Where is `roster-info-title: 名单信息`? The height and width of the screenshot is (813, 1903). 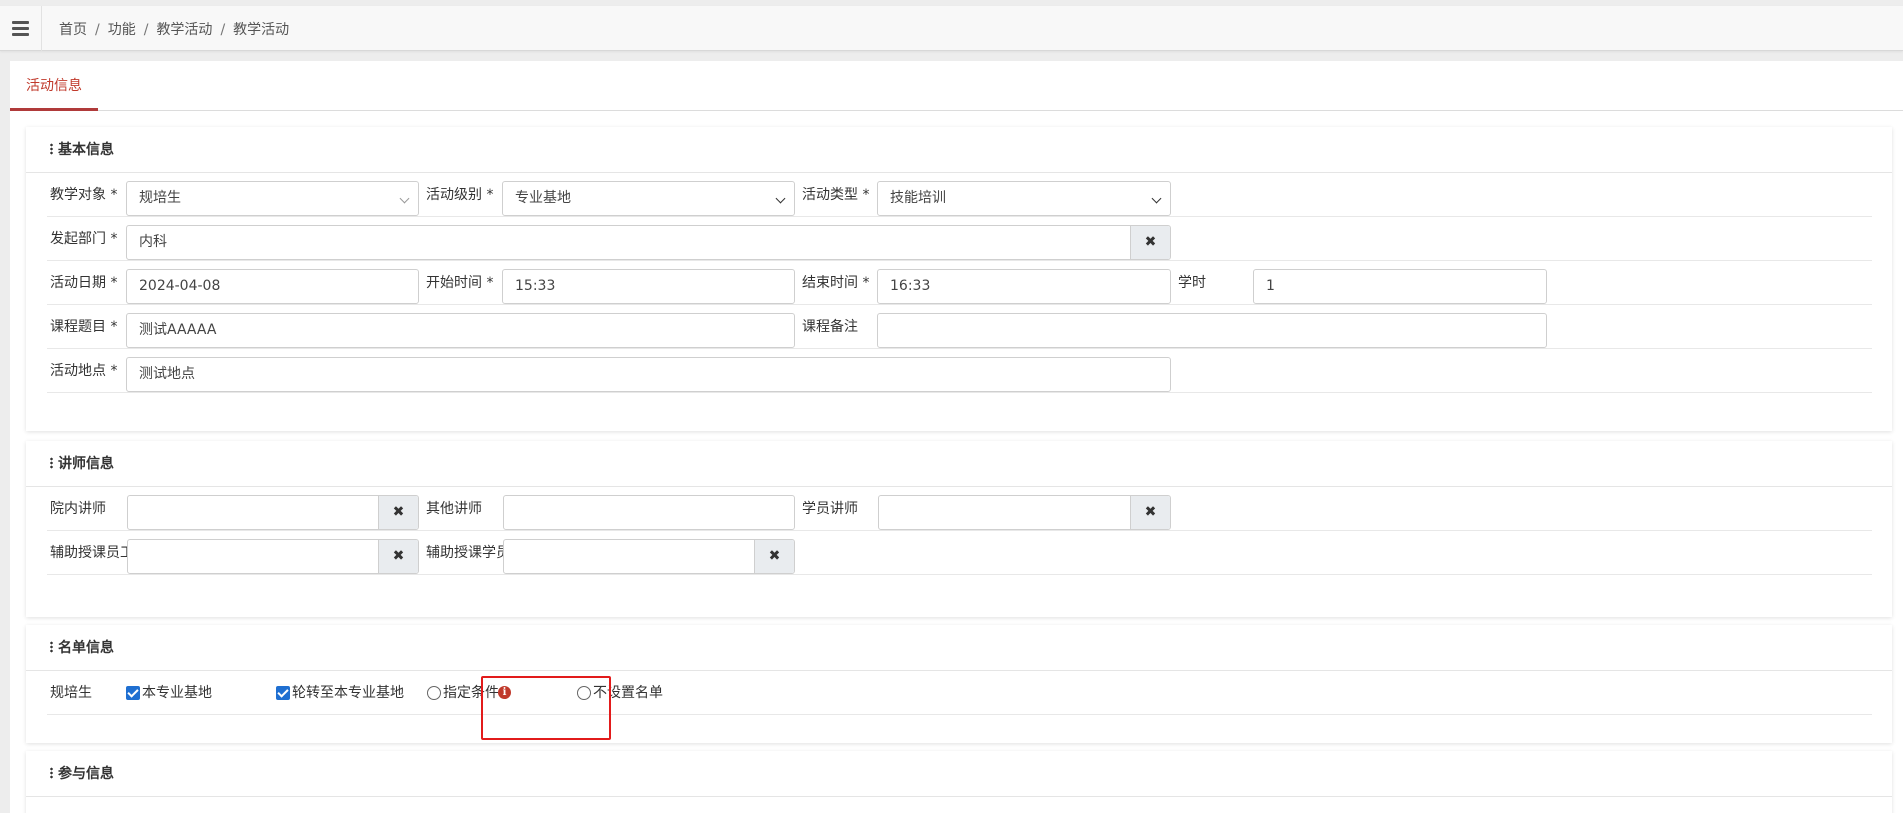 roster-info-title: 名单信息 is located at coordinates (86, 648).